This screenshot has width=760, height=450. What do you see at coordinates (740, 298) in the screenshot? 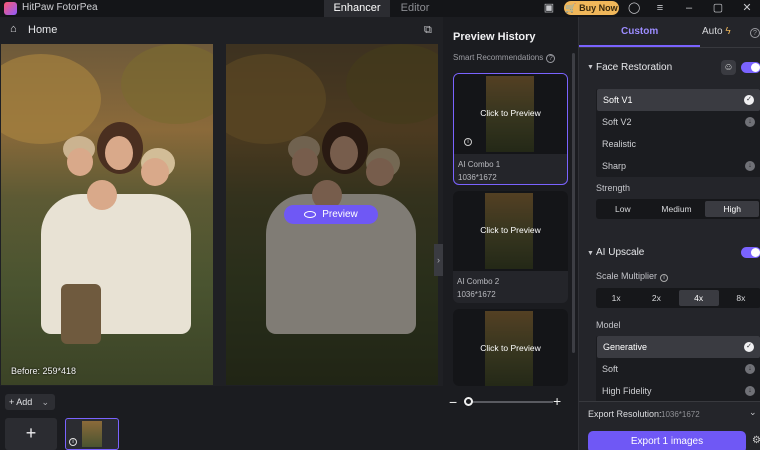
I see `scale-8x: 8x` at bounding box center [740, 298].